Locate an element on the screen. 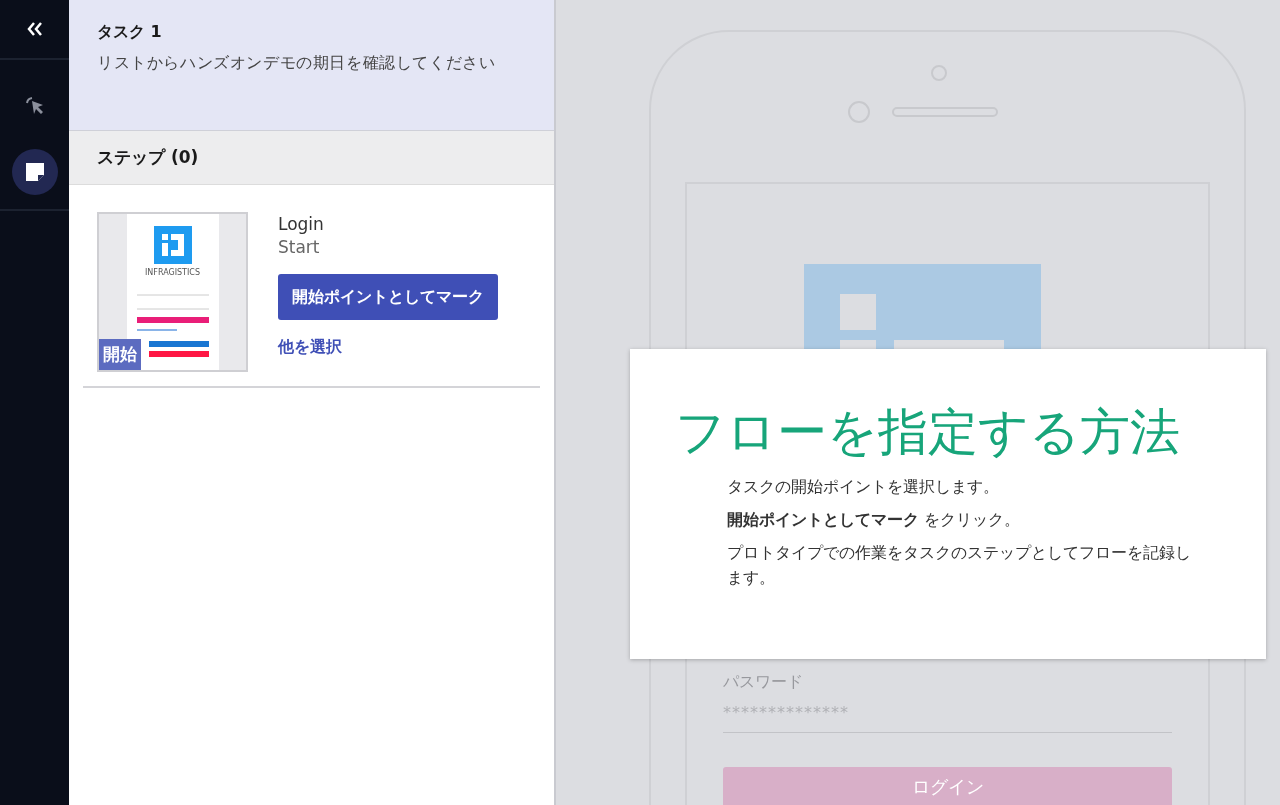  step-status: Start is located at coordinates (299, 247).